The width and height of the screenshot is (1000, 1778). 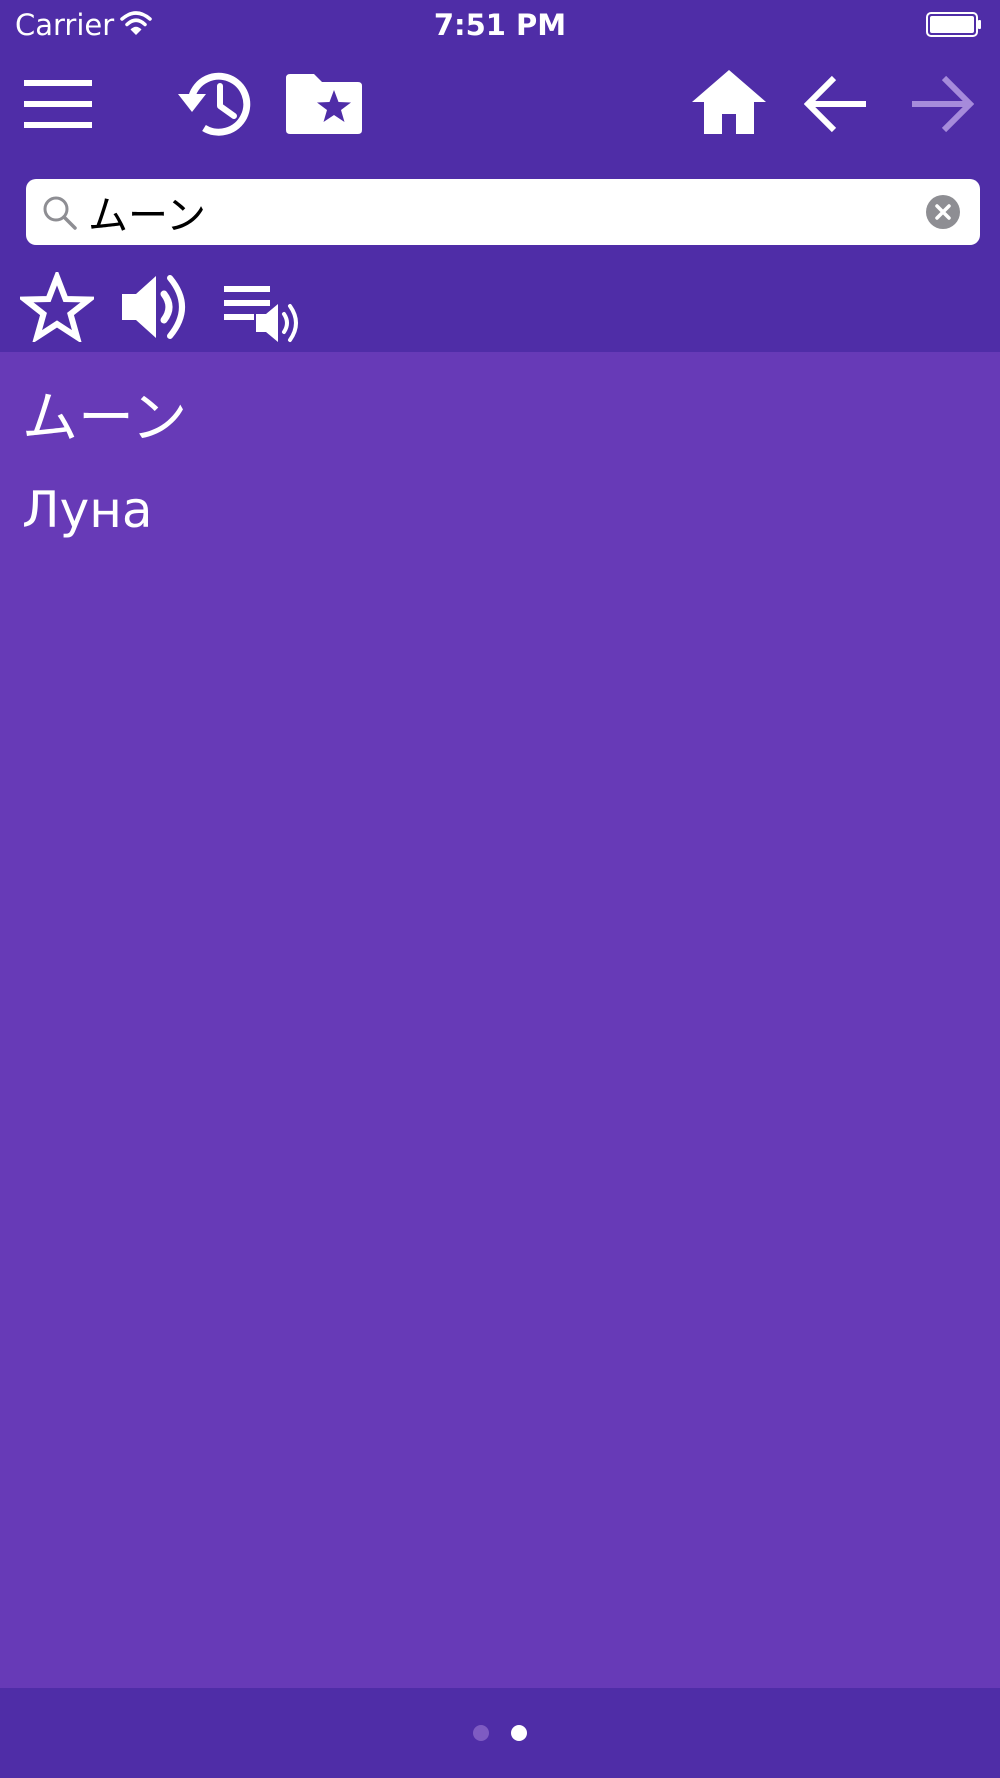 What do you see at coordinates (943, 212) in the screenshot?
I see `clear-search-icon` at bounding box center [943, 212].